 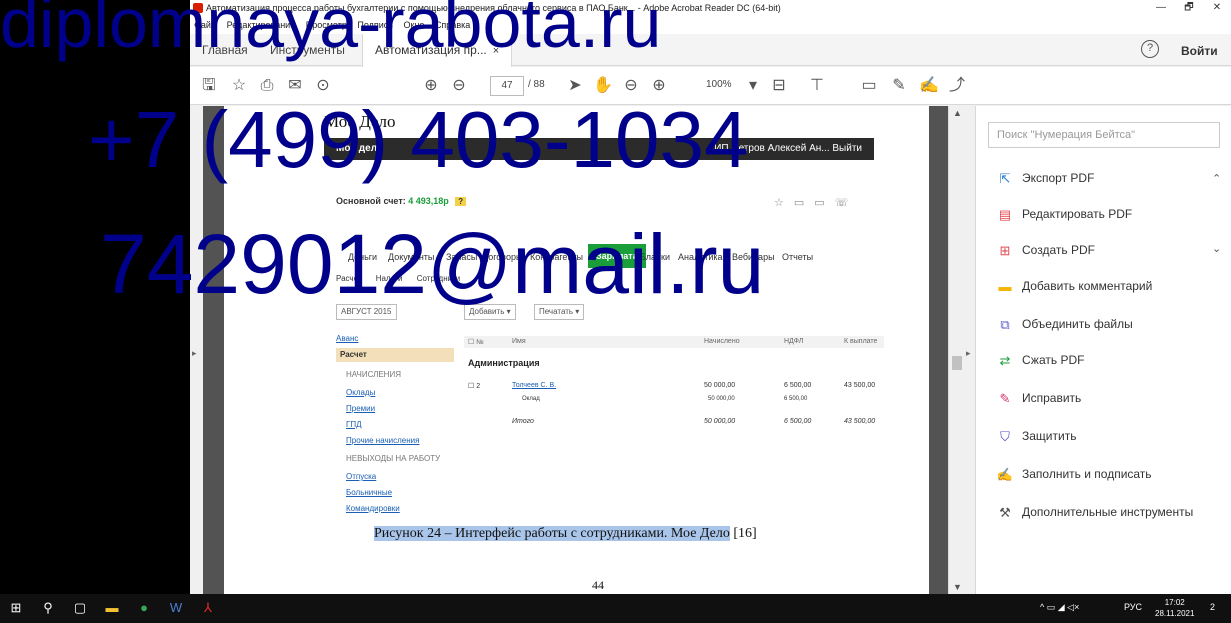 What do you see at coordinates (719, 84) in the screenshot?
I see `zoom-level: 100%` at bounding box center [719, 84].